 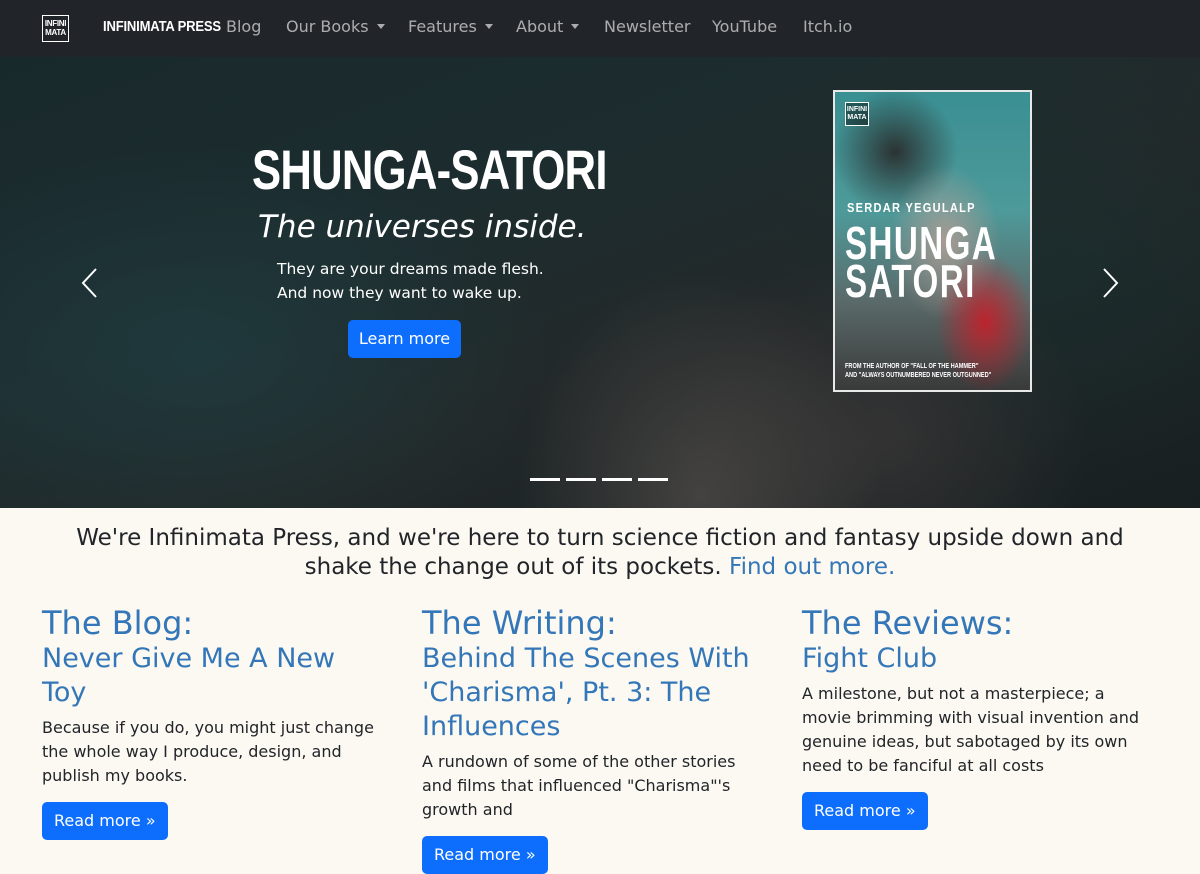 I want to click on nav-about-dropdown: About, so click(x=548, y=26).